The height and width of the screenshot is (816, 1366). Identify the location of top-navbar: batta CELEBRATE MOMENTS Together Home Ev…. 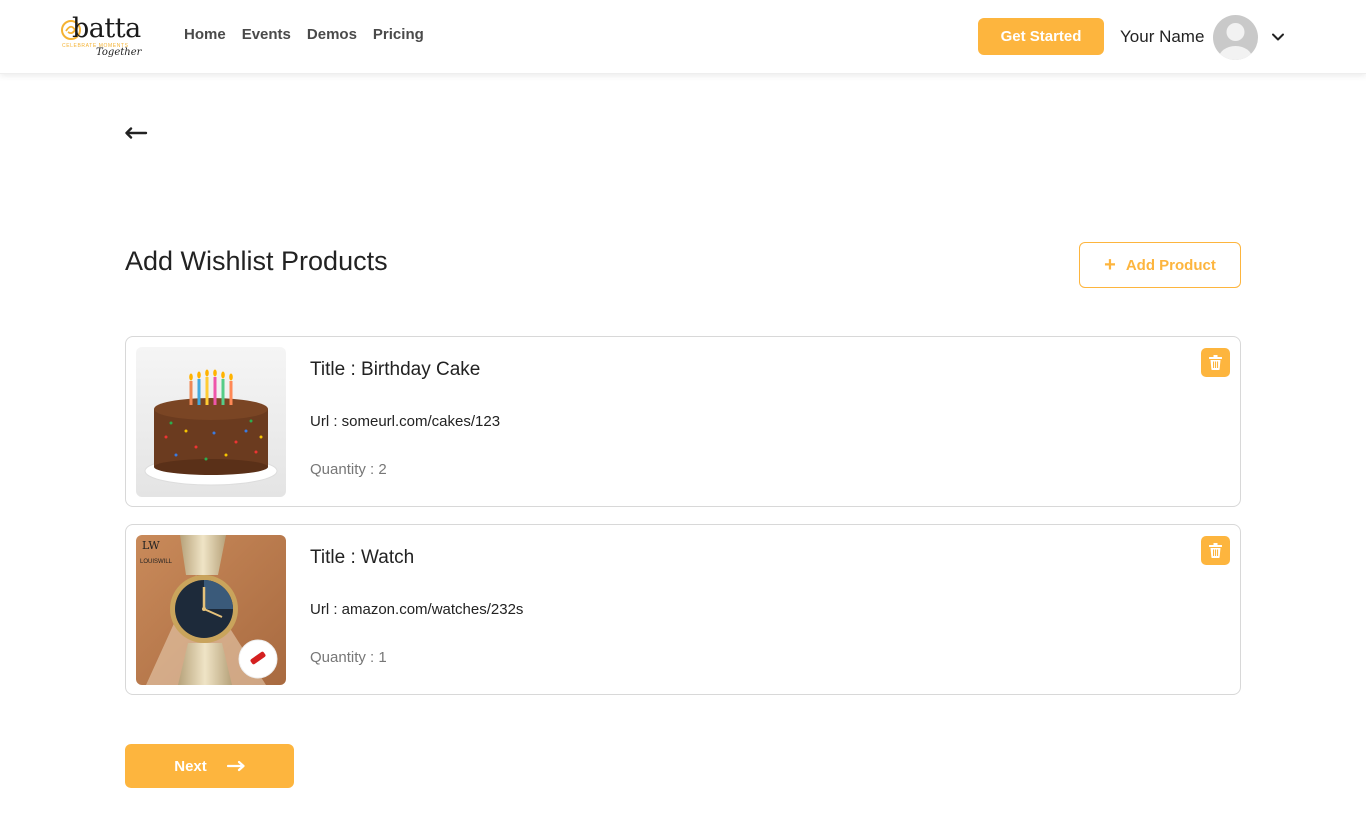
(683, 37).